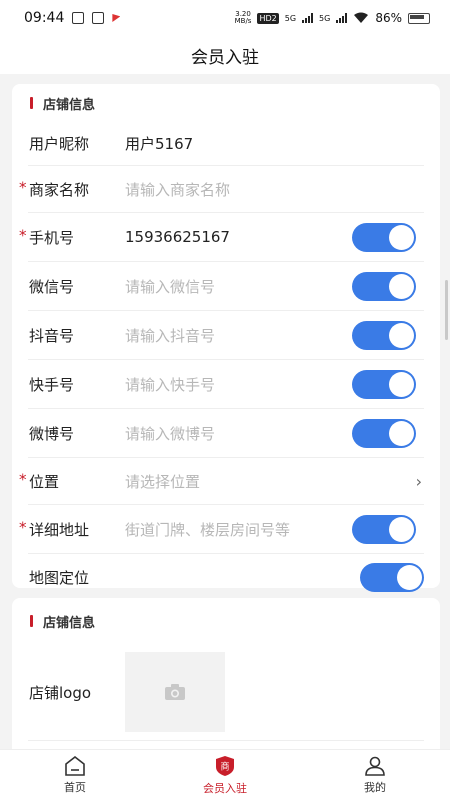 Image resolution: width=450 pixels, height=800 pixels. What do you see at coordinates (384, 237) in the screenshot?
I see `phone-toggle` at bounding box center [384, 237].